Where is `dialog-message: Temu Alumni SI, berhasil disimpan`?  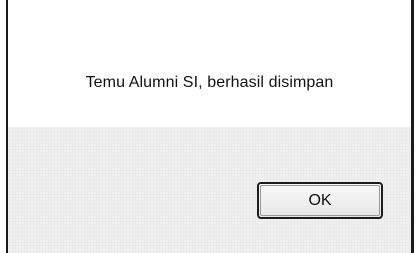
dialog-message: Temu Alumni SI, berhasil disimpan is located at coordinates (209, 82).